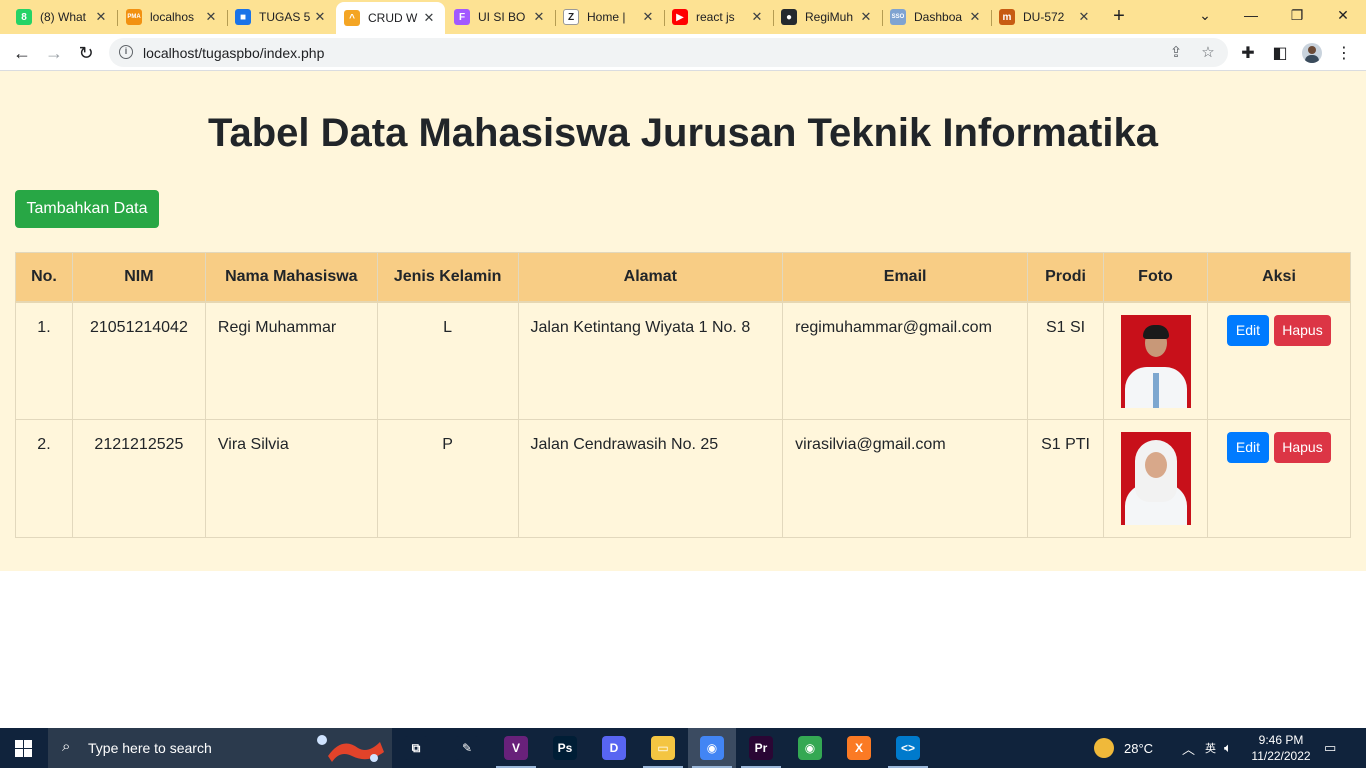 This screenshot has width=1366, height=768. I want to click on taskbar-search: ⌕ Type here to search, so click(220, 748).